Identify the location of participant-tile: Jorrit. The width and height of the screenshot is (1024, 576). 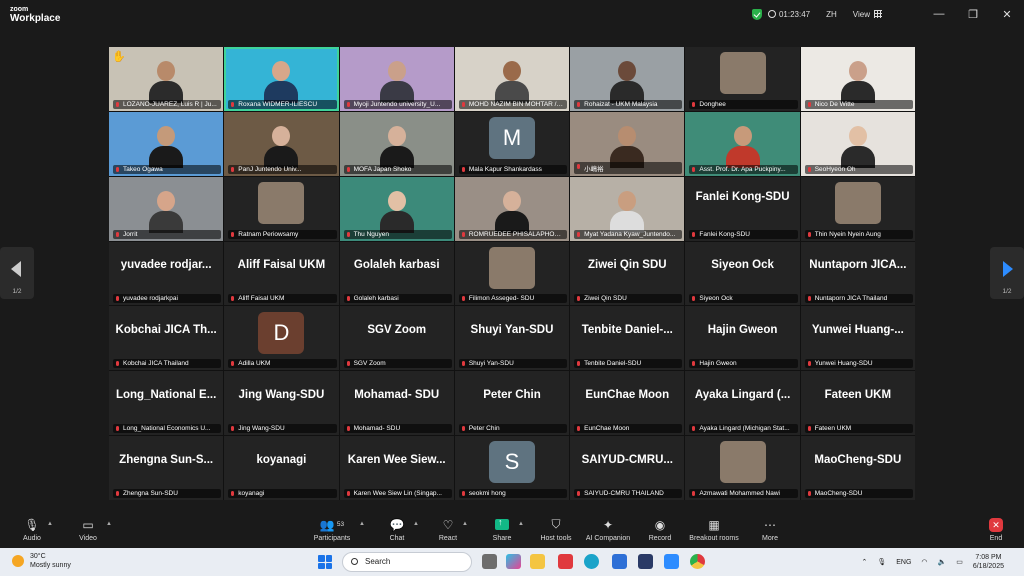
(166, 208).